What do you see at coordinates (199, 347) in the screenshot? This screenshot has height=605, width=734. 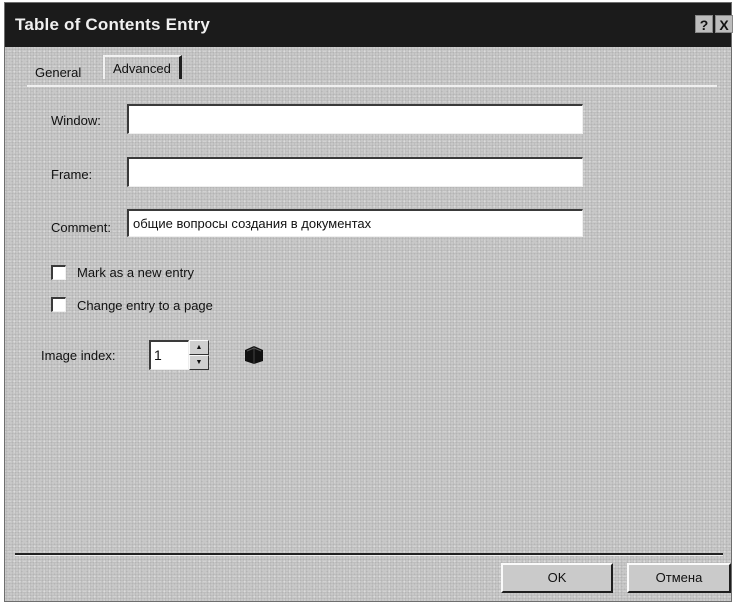 I see `stepper-up-arrow-icon: ▲` at bounding box center [199, 347].